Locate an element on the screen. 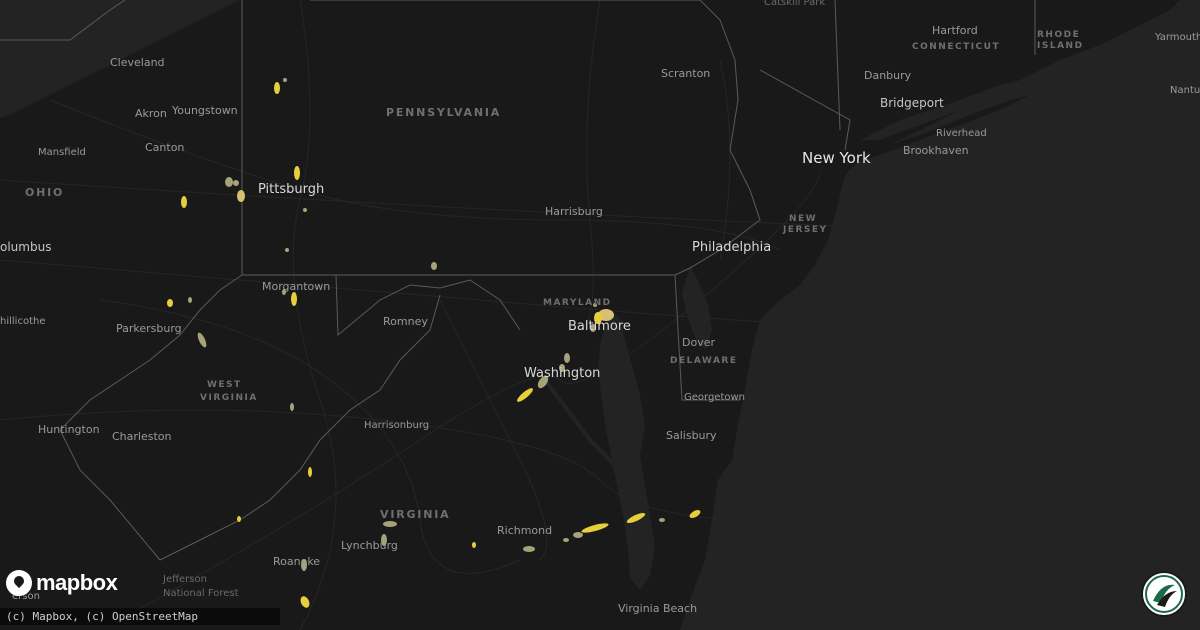 This screenshot has width=1200, height=630. lake-erie is located at coordinates (120, 59).